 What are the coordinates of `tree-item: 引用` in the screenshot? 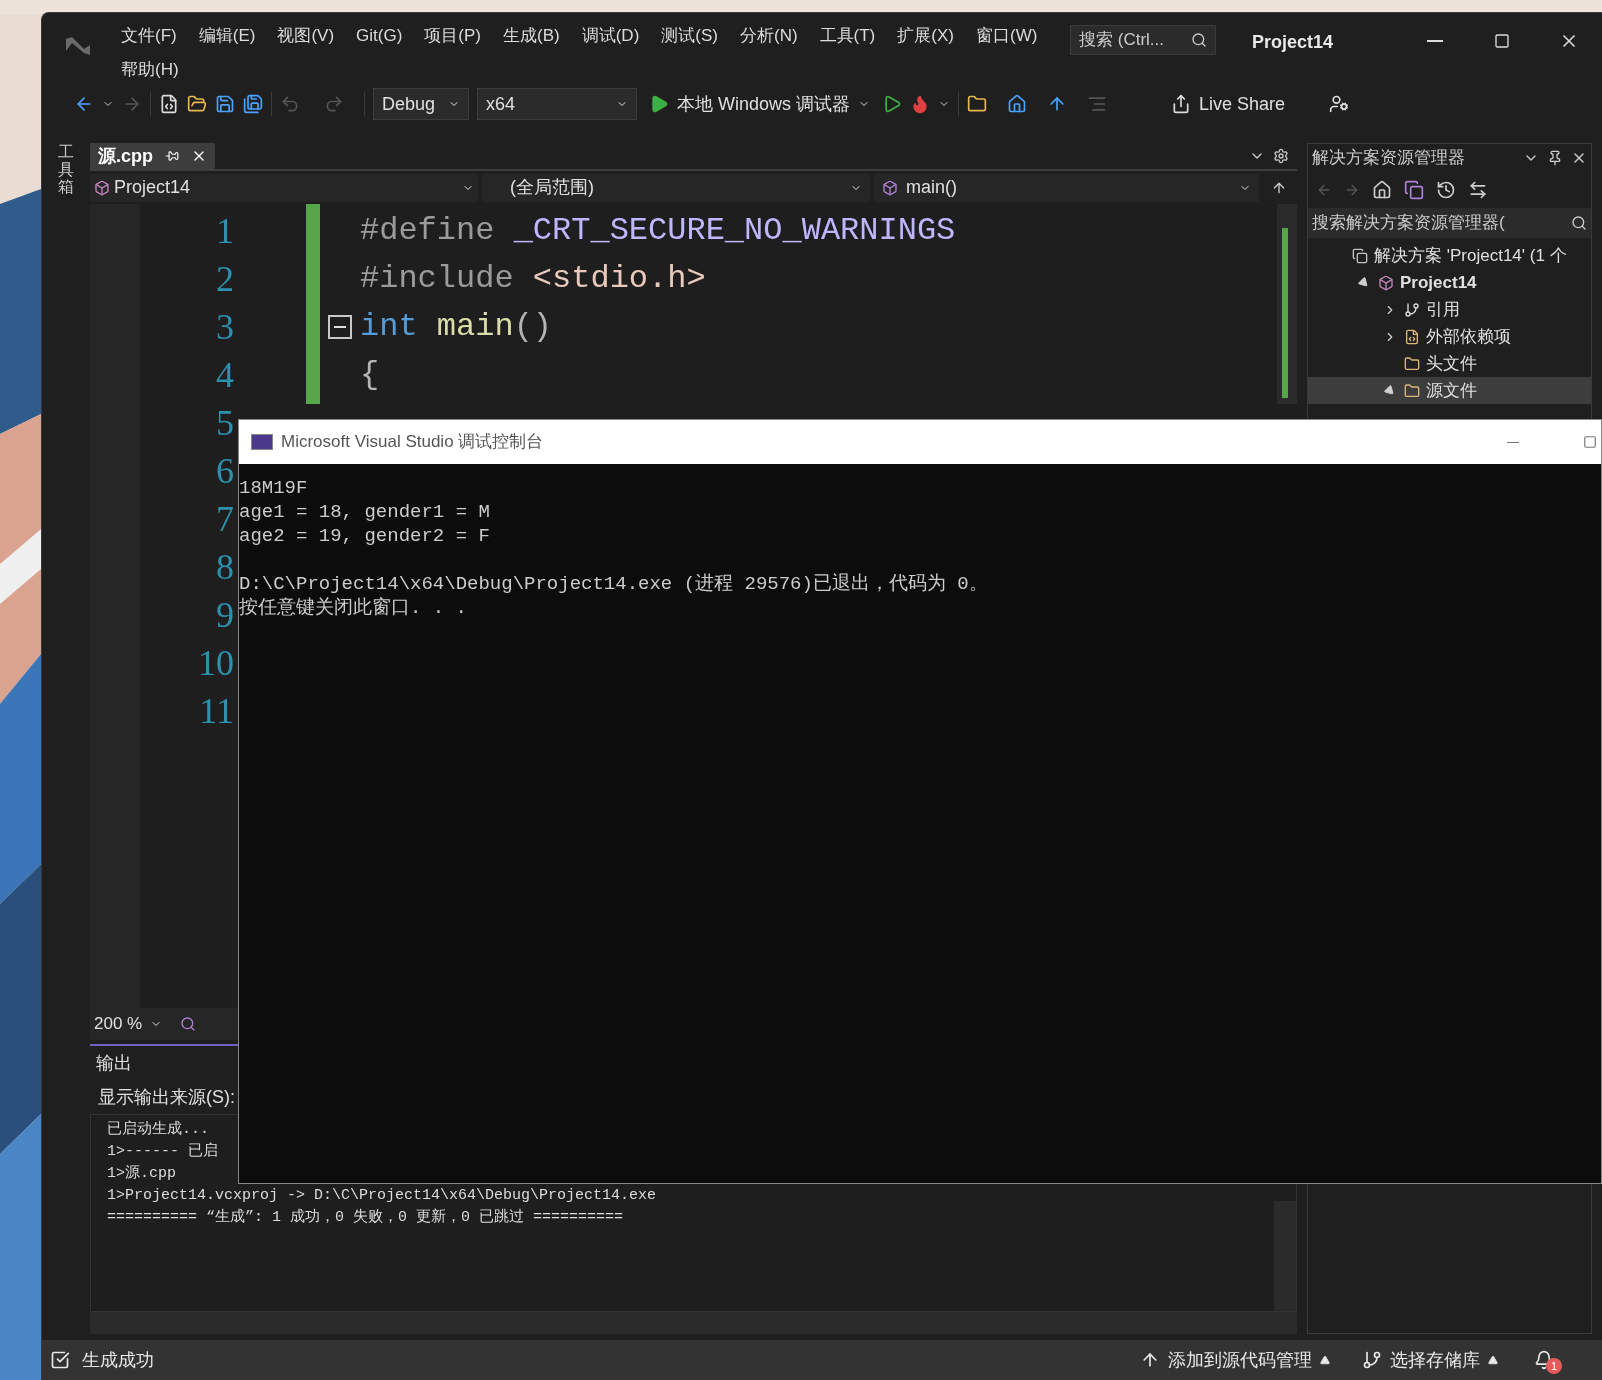 It's located at (1449, 309).